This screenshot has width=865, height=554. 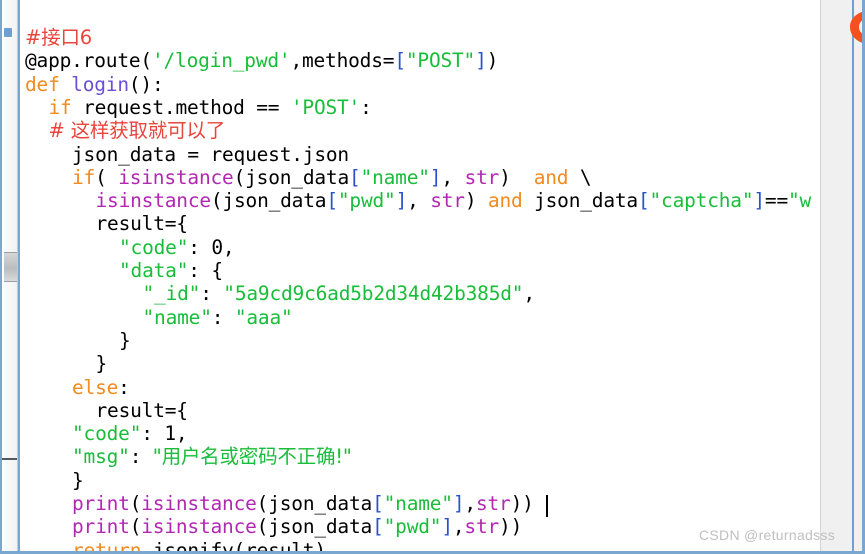 What do you see at coordinates (701, 201) in the screenshot?
I see `code-token-string: "captcha"` at bounding box center [701, 201].